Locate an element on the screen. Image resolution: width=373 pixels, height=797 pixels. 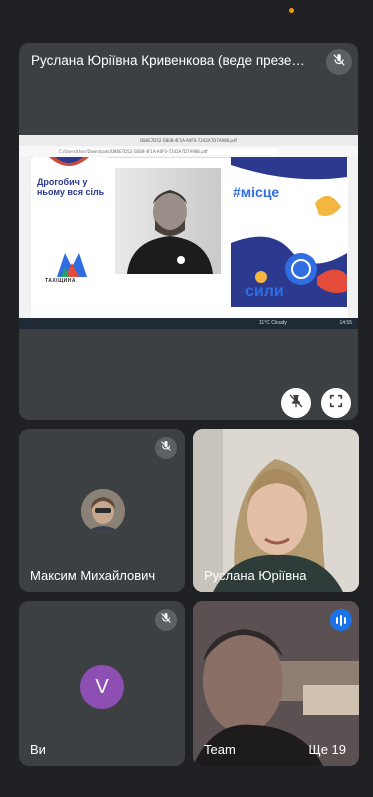
slide-left-panel: Дрогобич у ньому вся сіль ТАХІЩИНА is located at coordinates (70, 232).